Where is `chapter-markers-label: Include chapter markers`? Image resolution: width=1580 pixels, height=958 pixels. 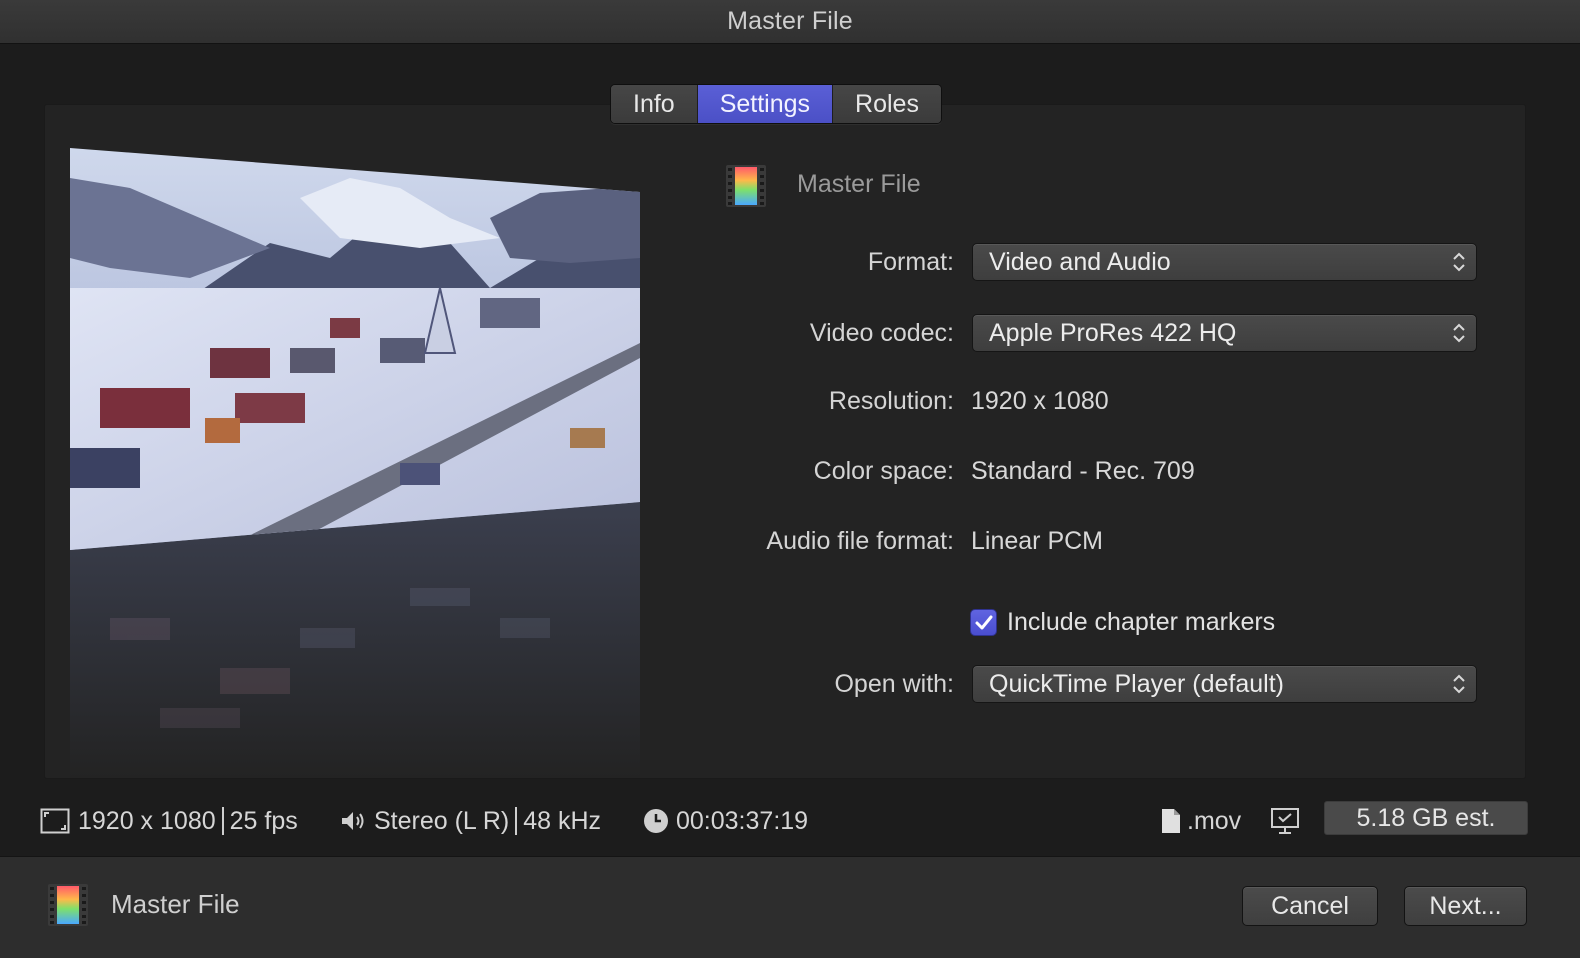 chapter-markers-label: Include chapter markers is located at coordinates (1141, 622).